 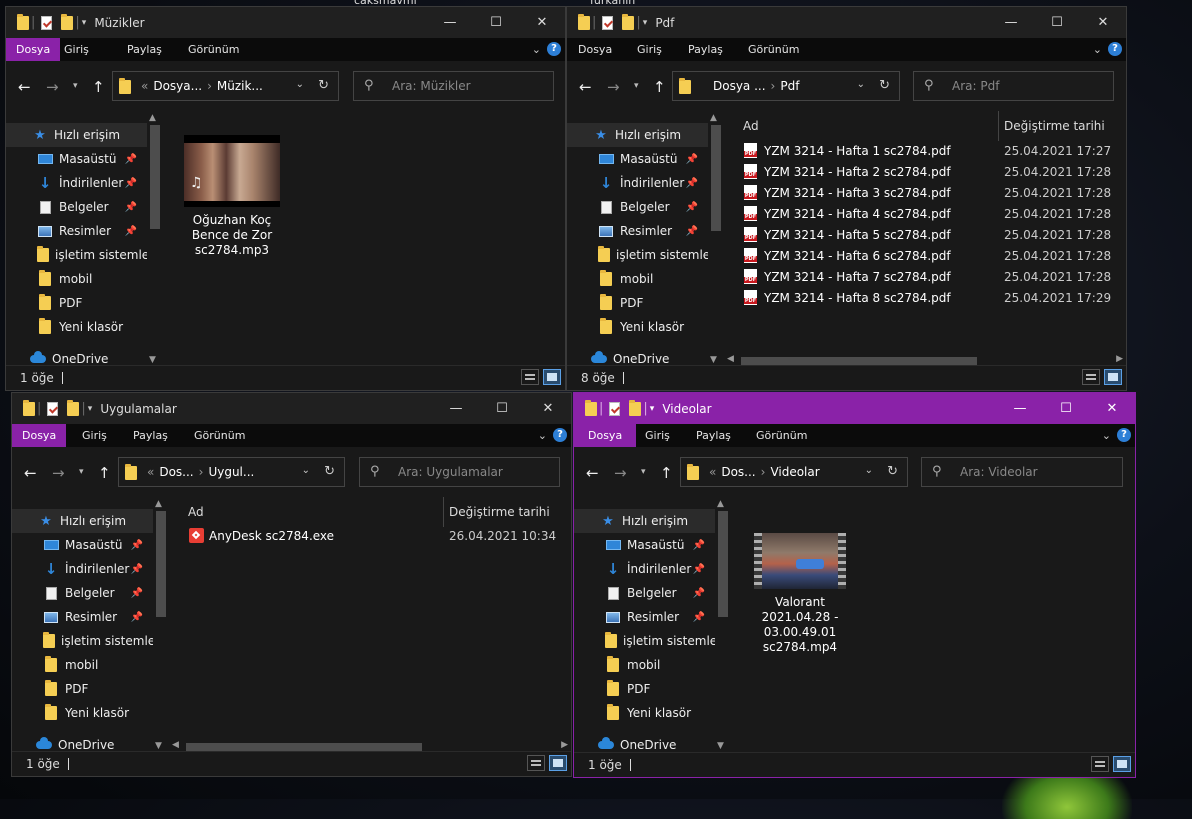 What do you see at coordinates (175, 745) in the screenshot?
I see `scroll-left-icon: ◀` at bounding box center [175, 745].